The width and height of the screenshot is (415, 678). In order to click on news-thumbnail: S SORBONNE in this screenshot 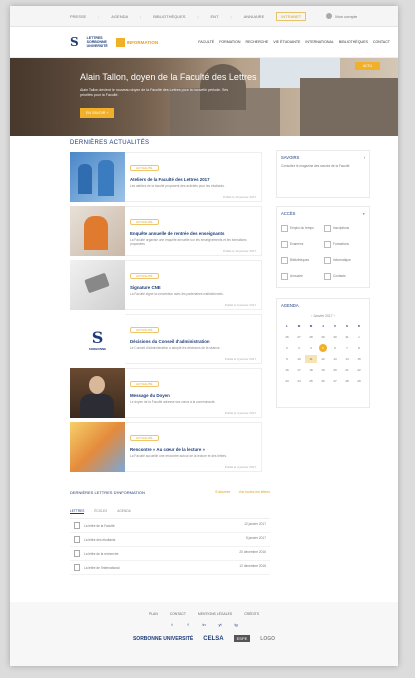, I will do `click(97, 339)`.